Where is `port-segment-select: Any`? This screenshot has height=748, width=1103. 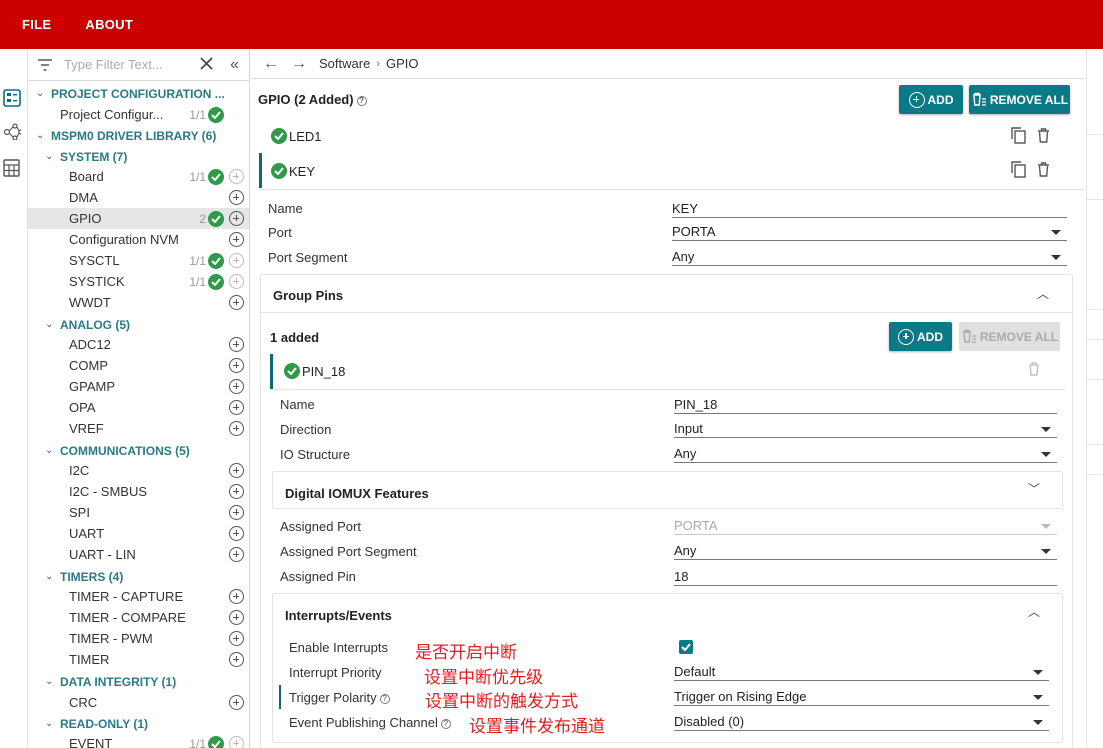
port-segment-select: Any is located at coordinates (869, 257).